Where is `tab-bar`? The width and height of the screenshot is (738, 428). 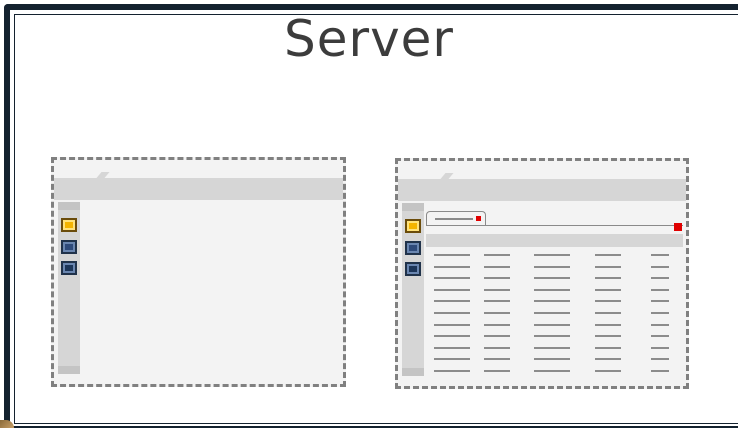
tab-bar is located at coordinates (554, 217).